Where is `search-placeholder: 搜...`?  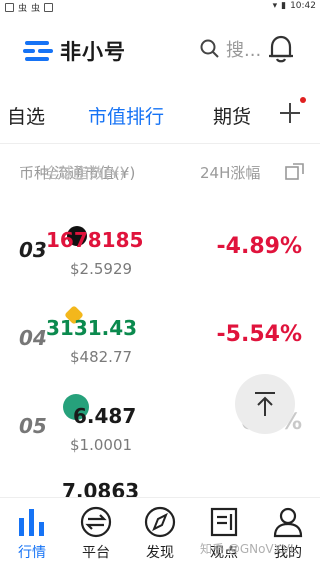
search-placeholder: 搜... is located at coordinates (244, 50).